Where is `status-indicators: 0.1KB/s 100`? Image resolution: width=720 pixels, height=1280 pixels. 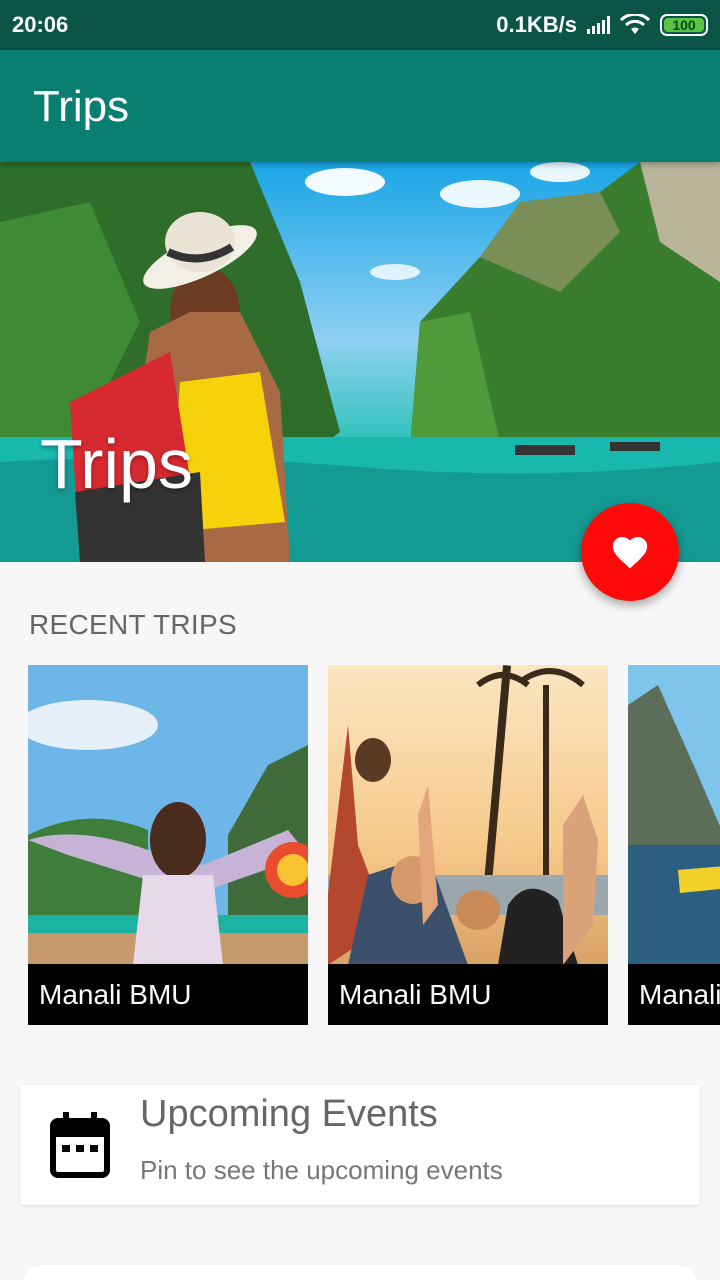 status-indicators: 0.1KB/s 100 is located at coordinates (602, 25).